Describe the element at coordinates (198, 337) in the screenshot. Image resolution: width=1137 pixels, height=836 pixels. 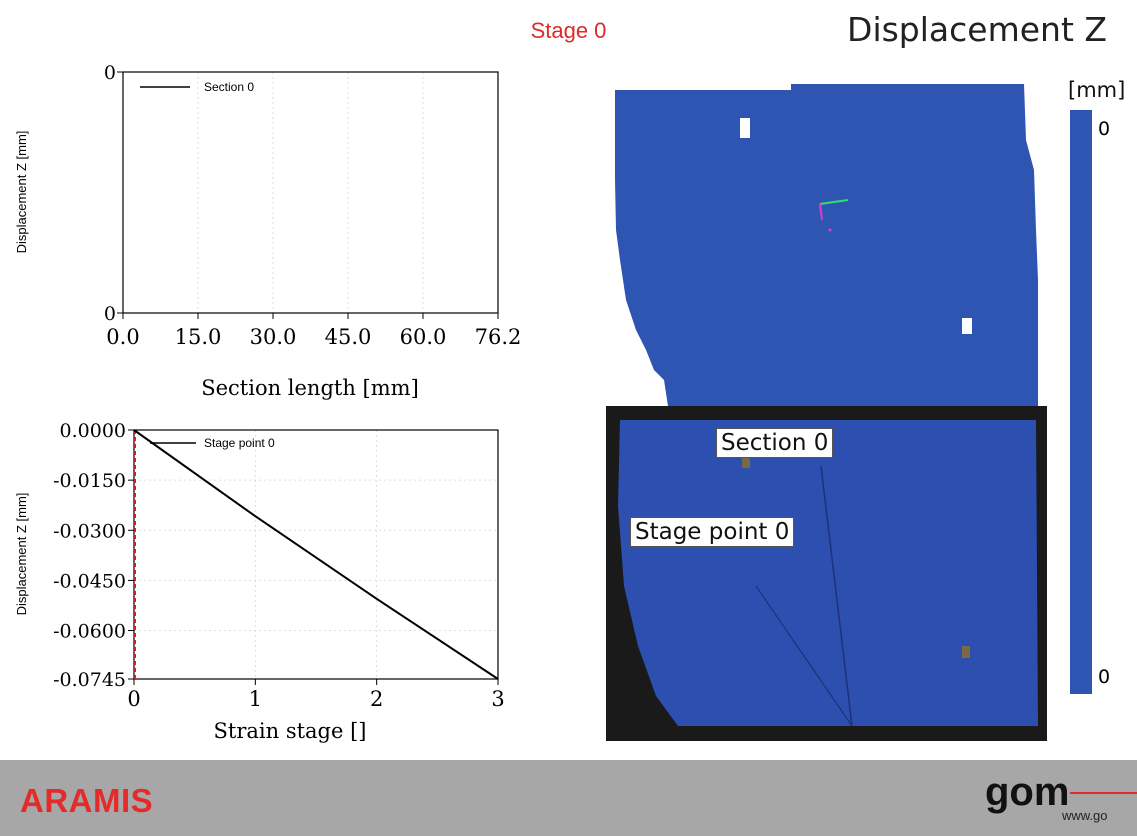
I see `x-tick-label: 15.0` at that location.